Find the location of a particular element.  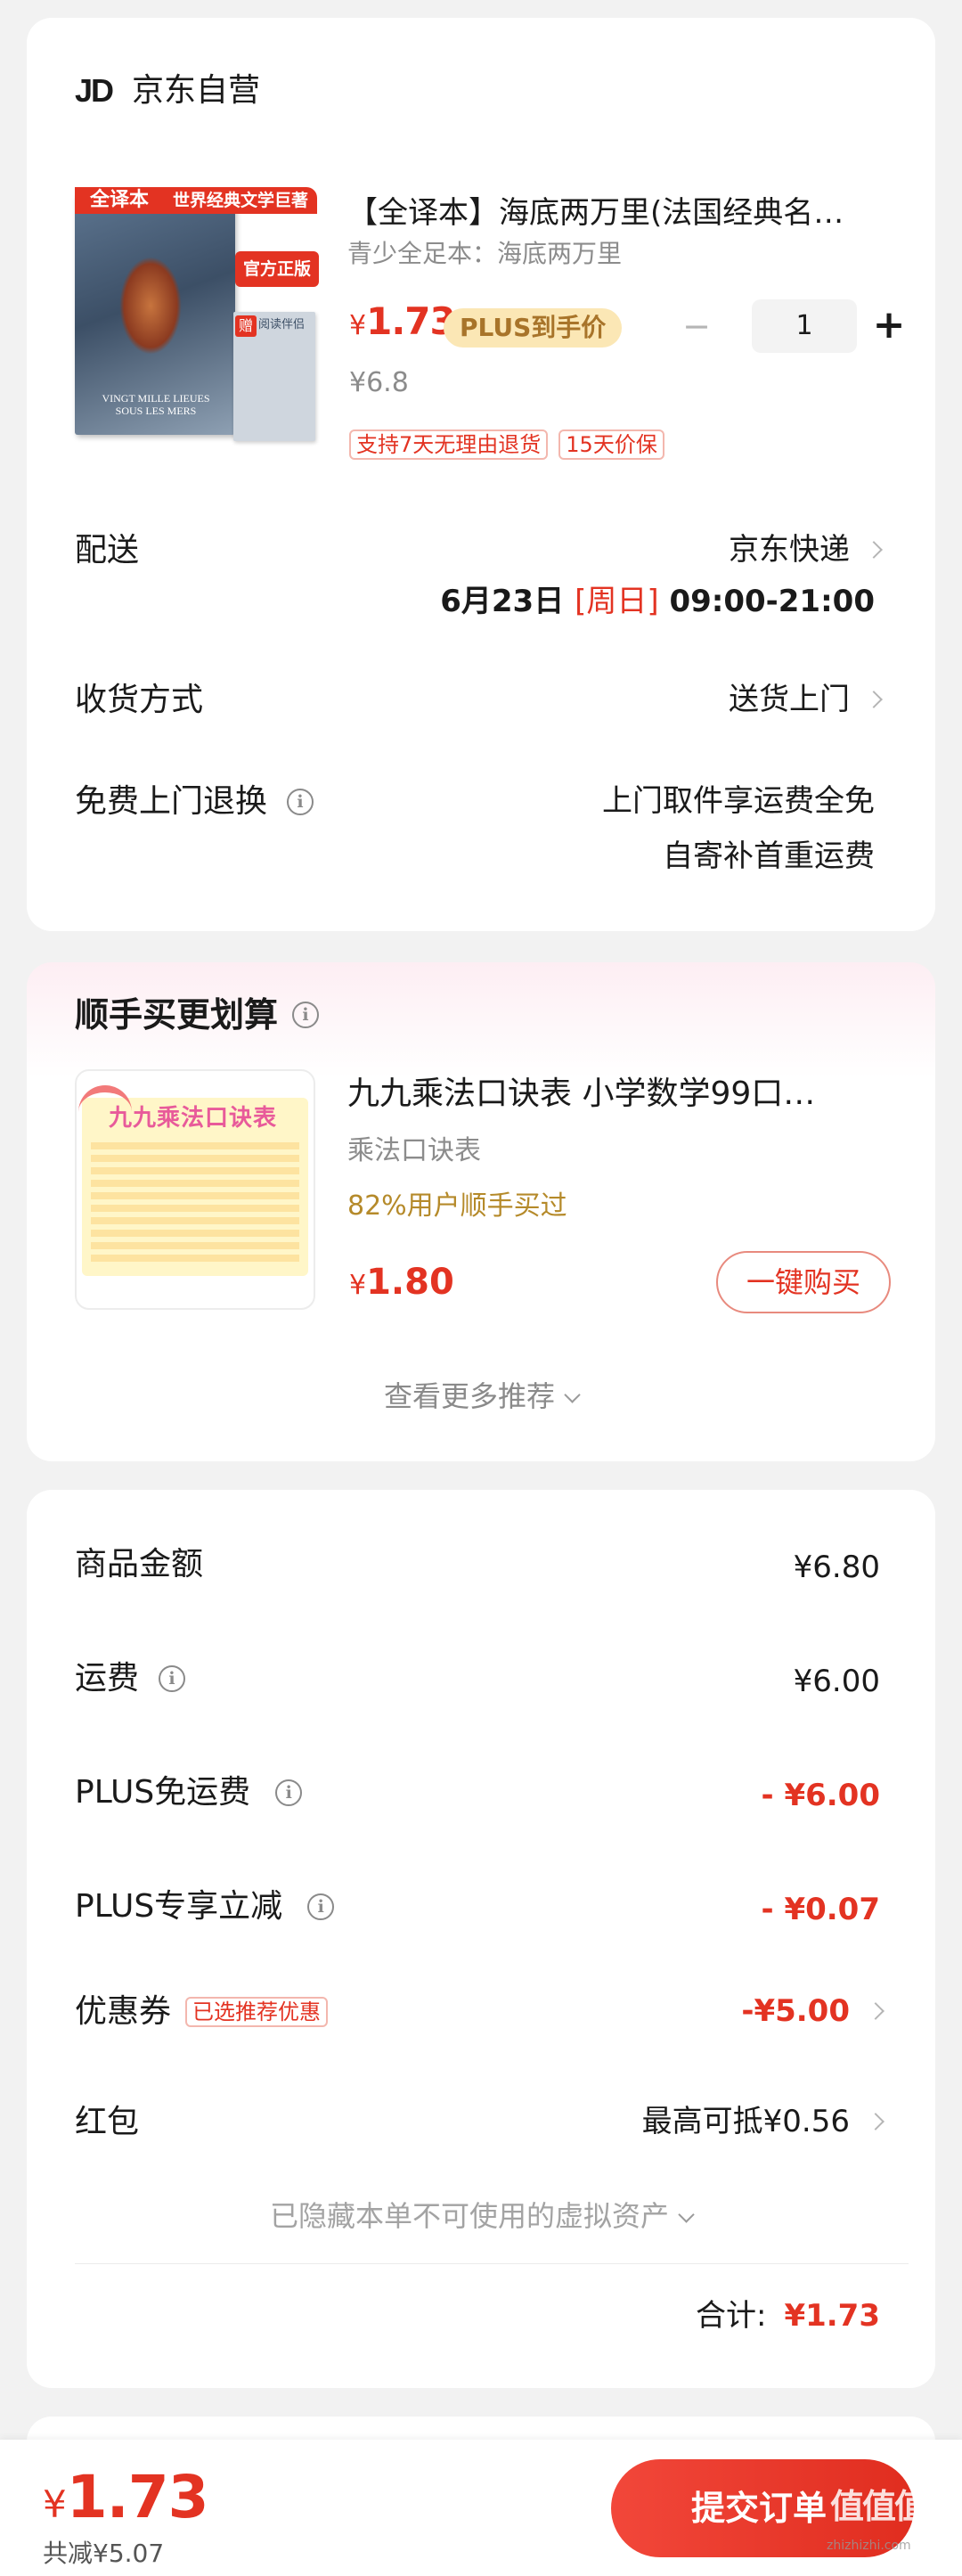

product-subtitle: 青少全足本：海底两万里 is located at coordinates (485, 253).